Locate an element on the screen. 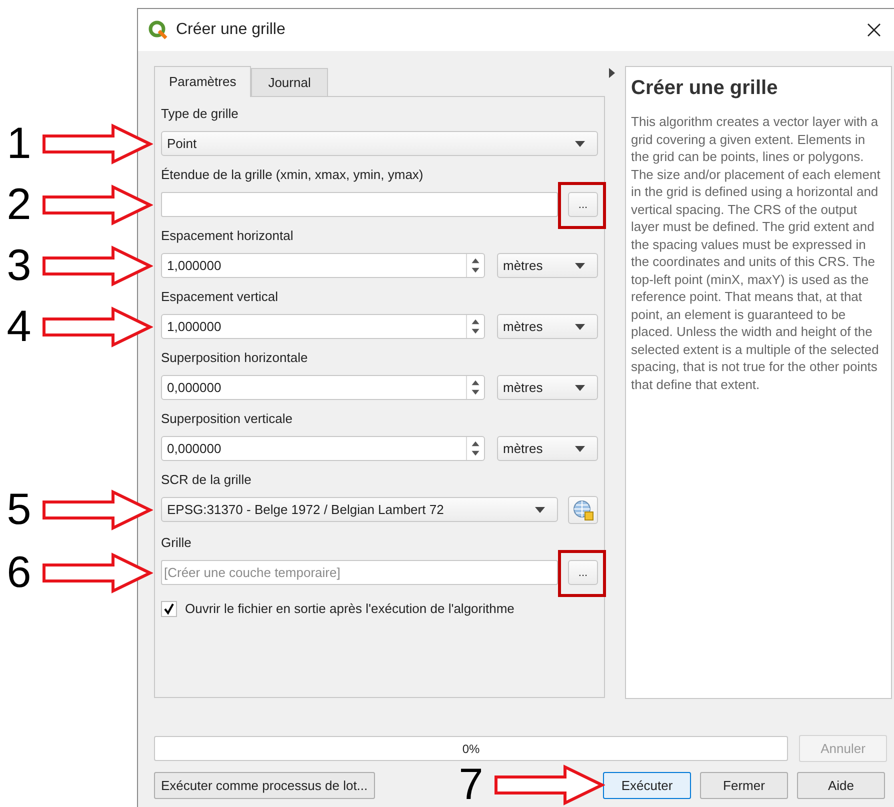 The height and width of the screenshot is (807, 894). help-text: This algorithm creates a vector layer with a grid covering a given extent. Elements in the grid can be points, lines or polygons. The size and/or placement of each element in the grid is defined using a horizontal and vertical spacing. The CRS of the output layer must be defined. The grid extent and the spacing values must be expressed in the coordinates and units of this CRS. The top-left point (minX, maxY) is used as the reference point. That means that, at that point, an element is guaranteed to be placed. Unless the width and height of the selected extent is a multiple of the selected spacing, that is not true for the other points that define that extent. is located at coordinates (756, 253).